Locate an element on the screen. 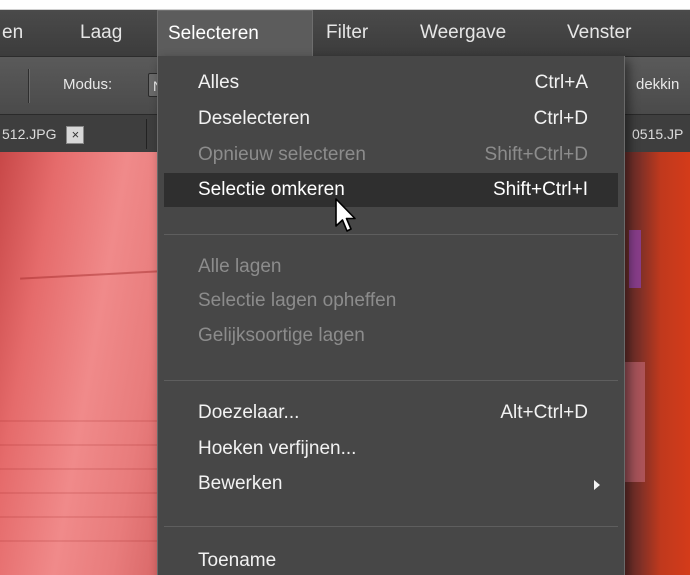  options-separator is located at coordinates (29, 86).